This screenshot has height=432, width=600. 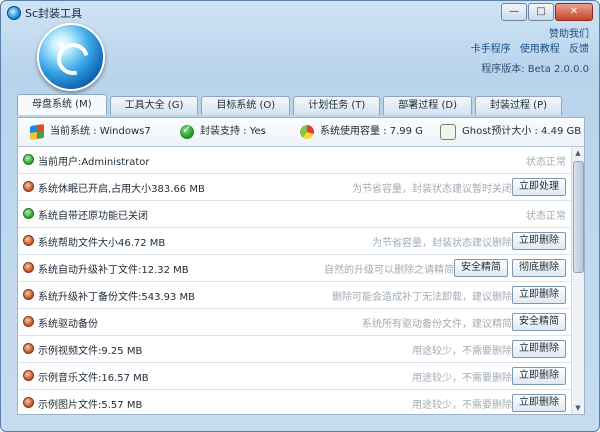 I want to click on item-label: 系统帮助文件大小46.72 MB, so click(x=102, y=243).